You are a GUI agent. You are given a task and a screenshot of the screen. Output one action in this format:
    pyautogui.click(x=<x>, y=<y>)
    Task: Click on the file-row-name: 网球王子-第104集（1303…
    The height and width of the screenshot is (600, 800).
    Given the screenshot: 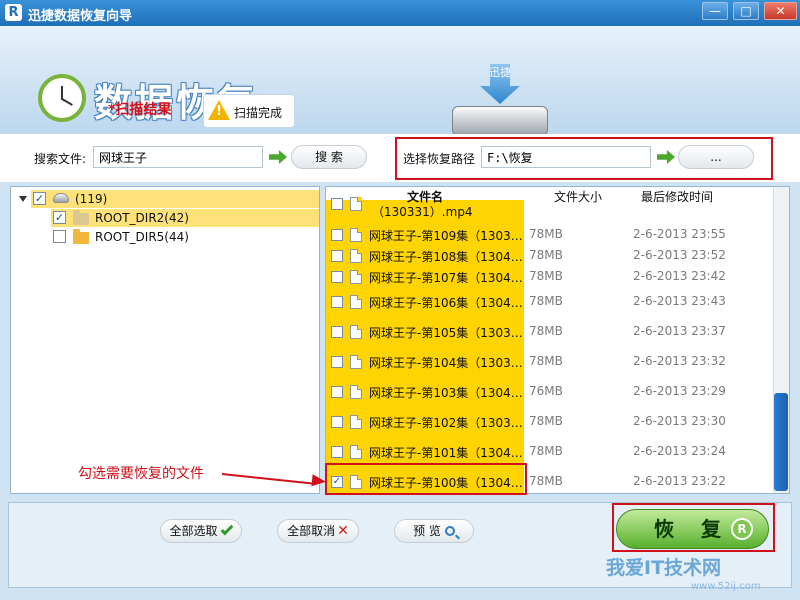 What is the action you would take?
    pyautogui.click(x=446, y=362)
    